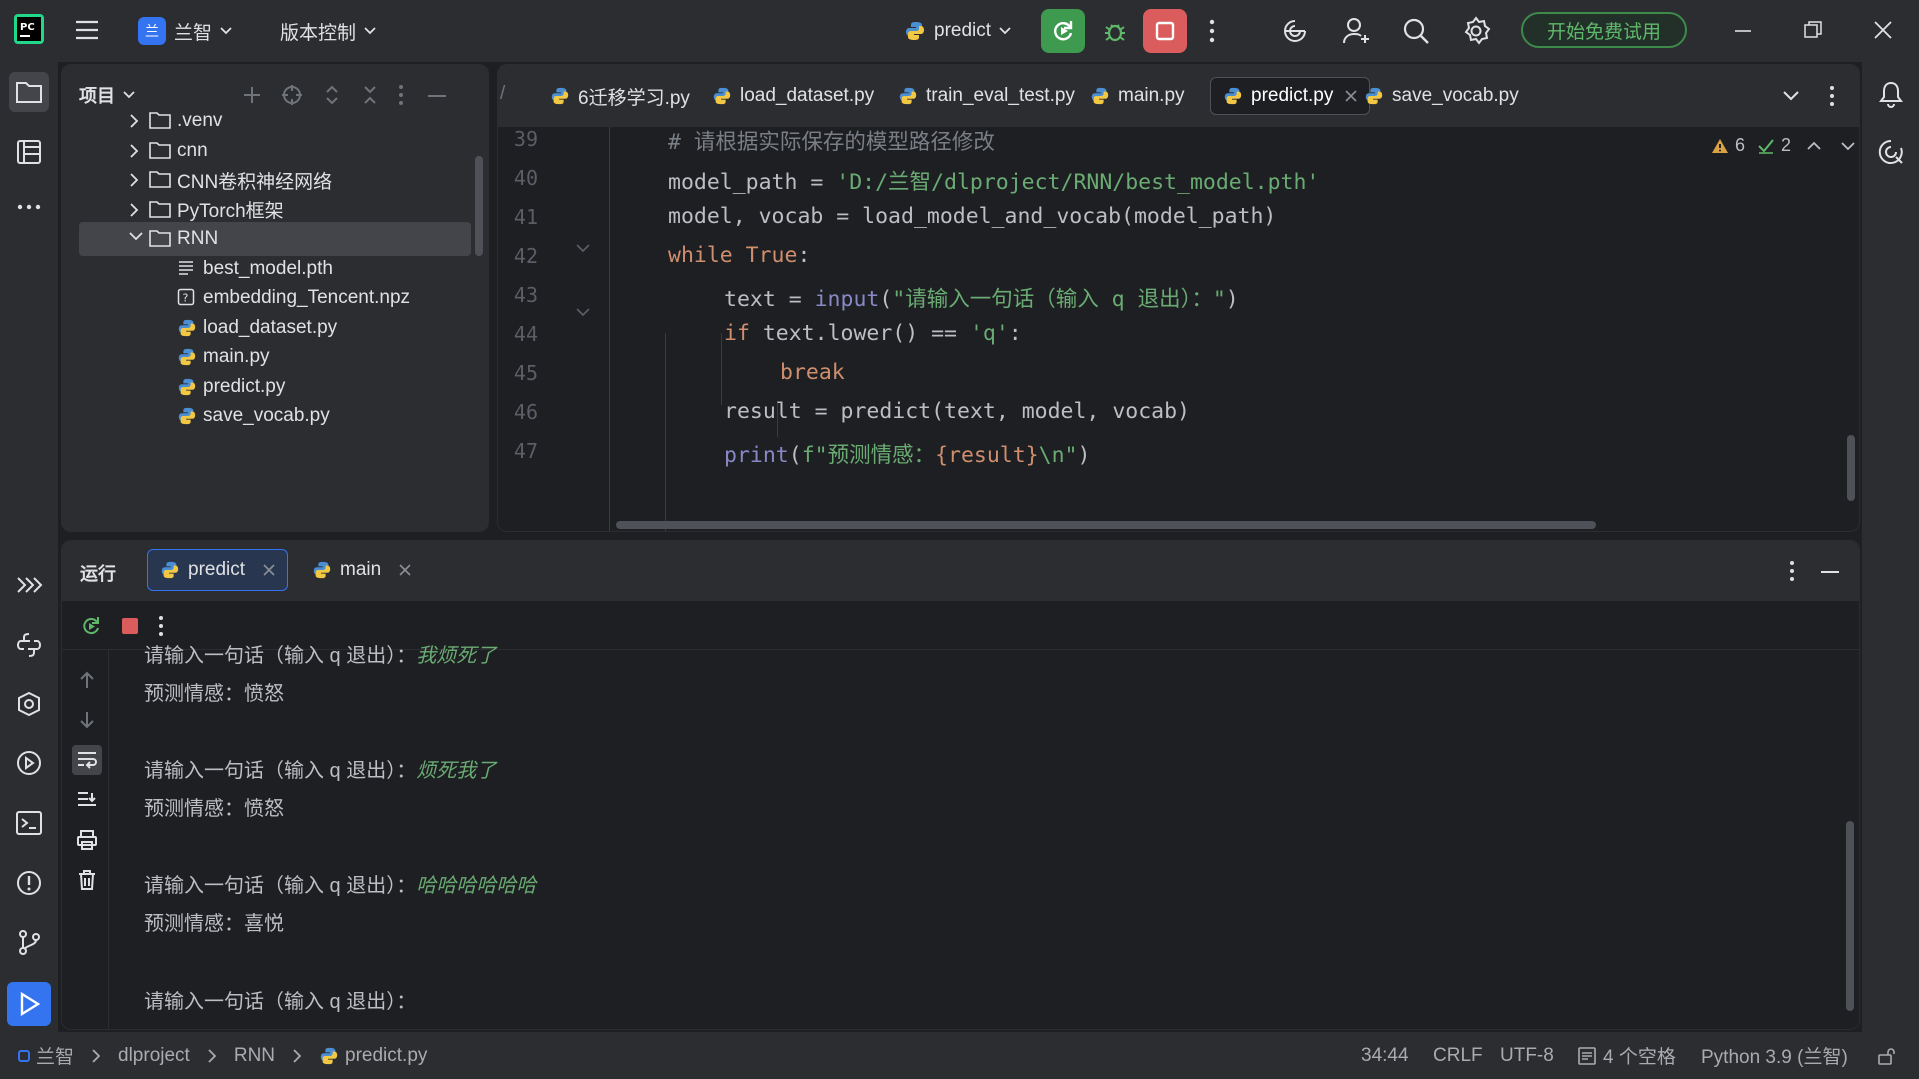  Describe the element at coordinates (87, 760) in the screenshot. I see `soft-wrap-icon` at that location.